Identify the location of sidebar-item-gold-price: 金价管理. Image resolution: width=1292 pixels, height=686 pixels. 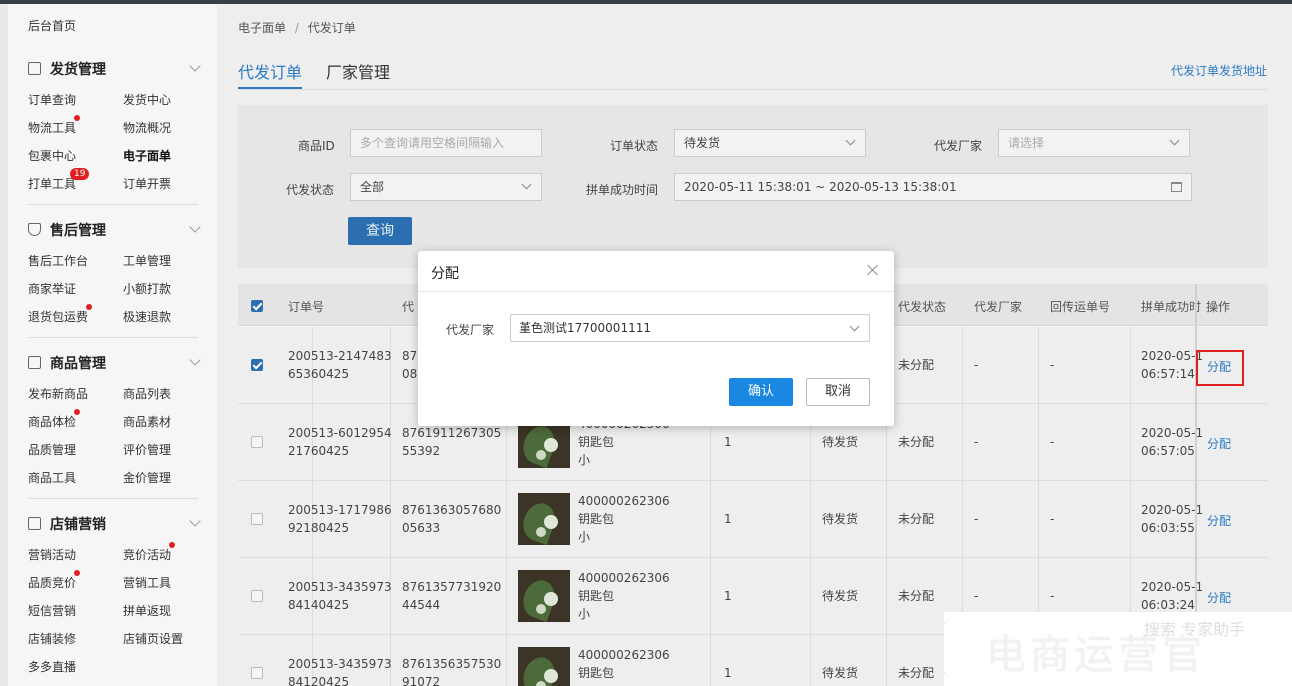
(147, 477).